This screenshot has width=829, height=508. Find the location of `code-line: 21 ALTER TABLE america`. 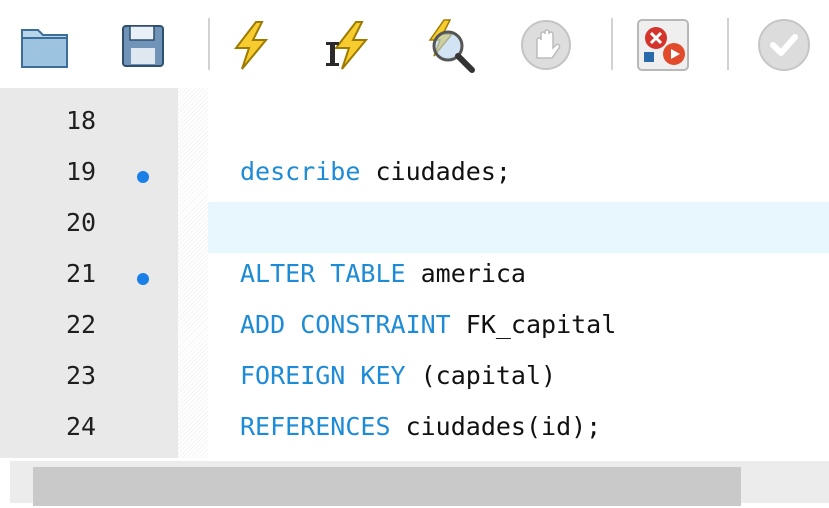

code-line: 21 ALTER TABLE america is located at coordinates (414, 278).